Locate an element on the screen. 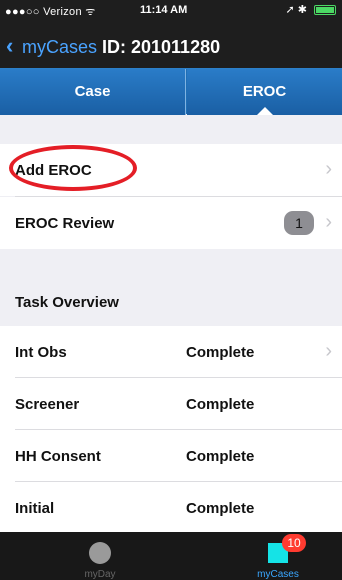  status-right: ➚ ✱ is located at coordinates (310, 9).